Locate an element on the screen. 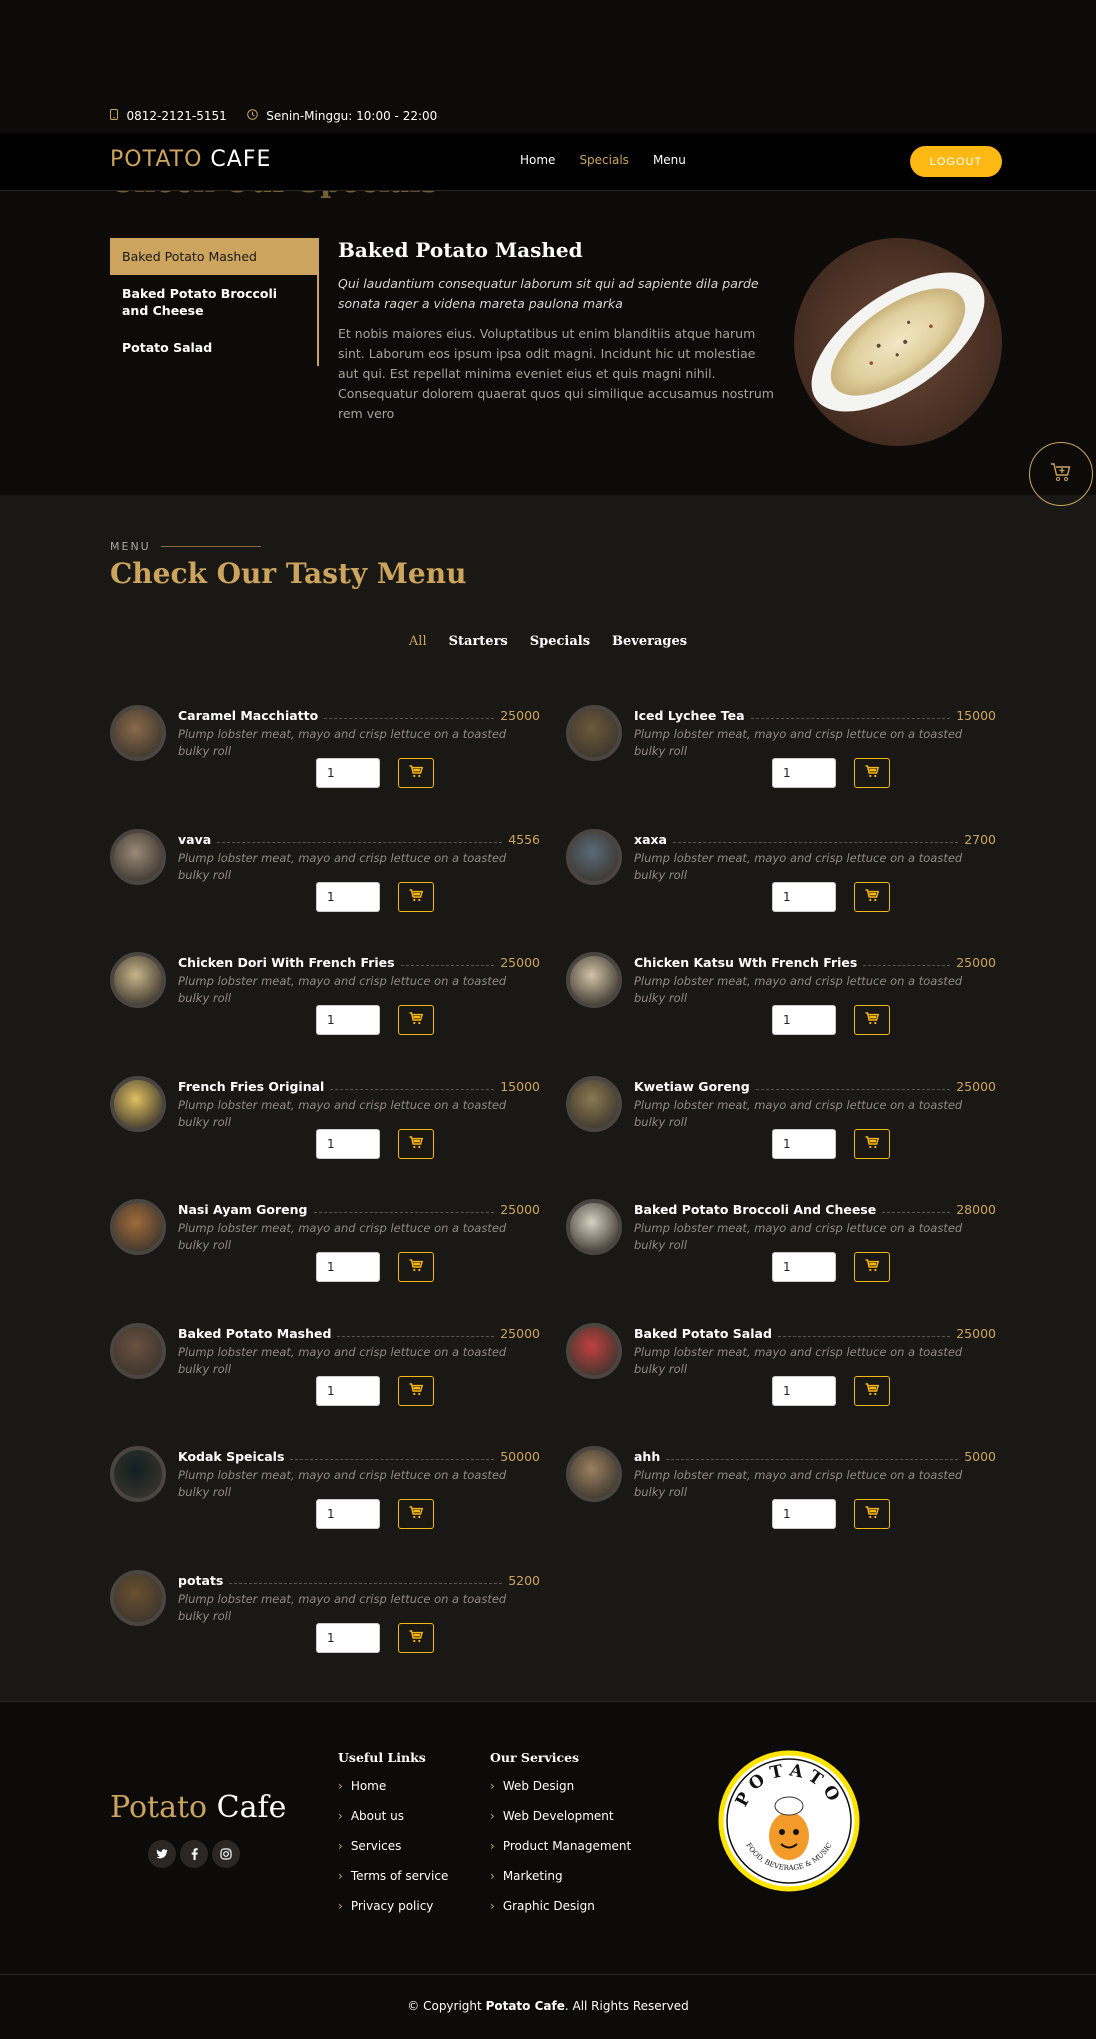  footer-link-home: › Home is located at coordinates (393, 1794).